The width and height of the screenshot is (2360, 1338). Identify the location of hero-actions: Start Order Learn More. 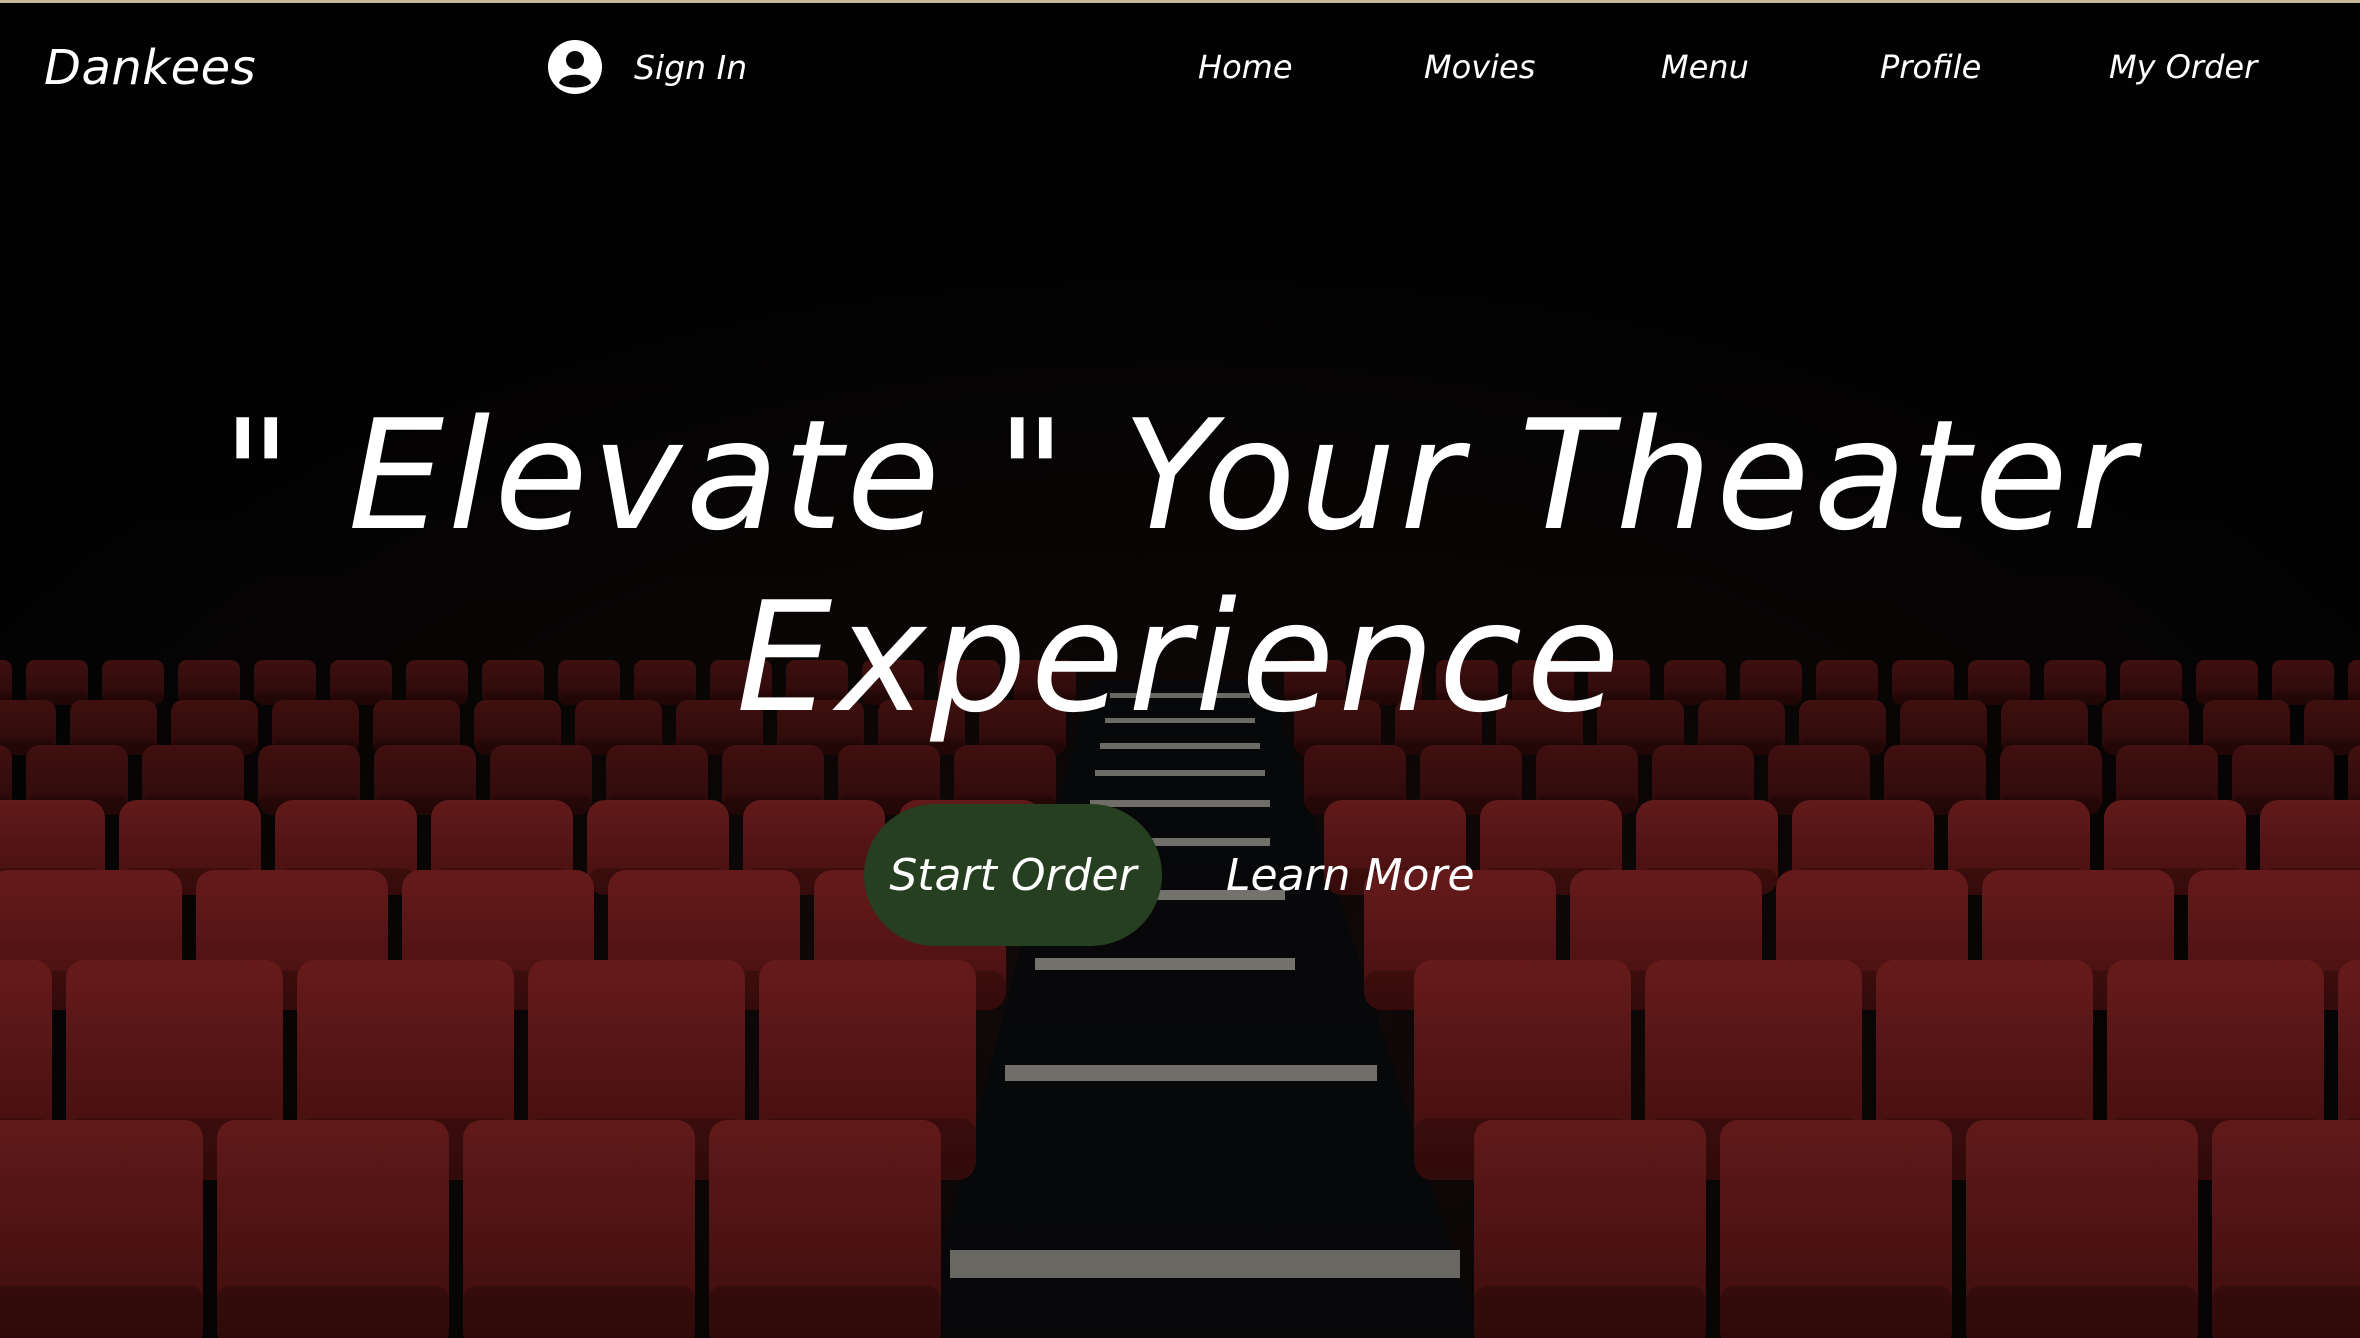
(1169, 875).